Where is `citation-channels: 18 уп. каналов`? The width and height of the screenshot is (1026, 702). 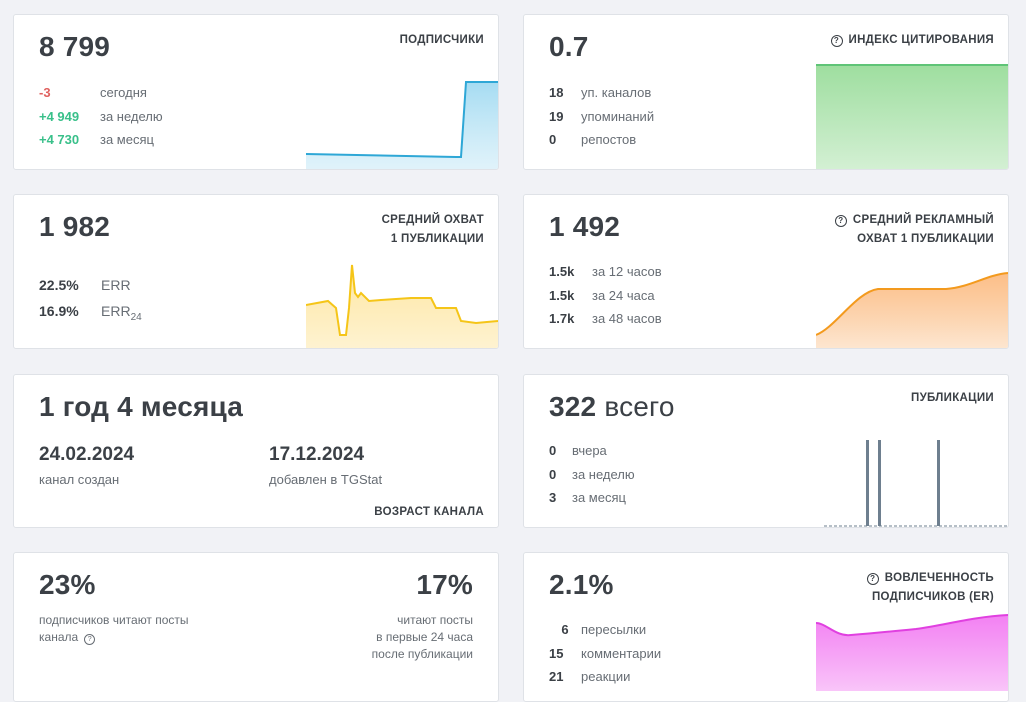 citation-channels: 18 уп. каналов is located at coordinates (600, 92).